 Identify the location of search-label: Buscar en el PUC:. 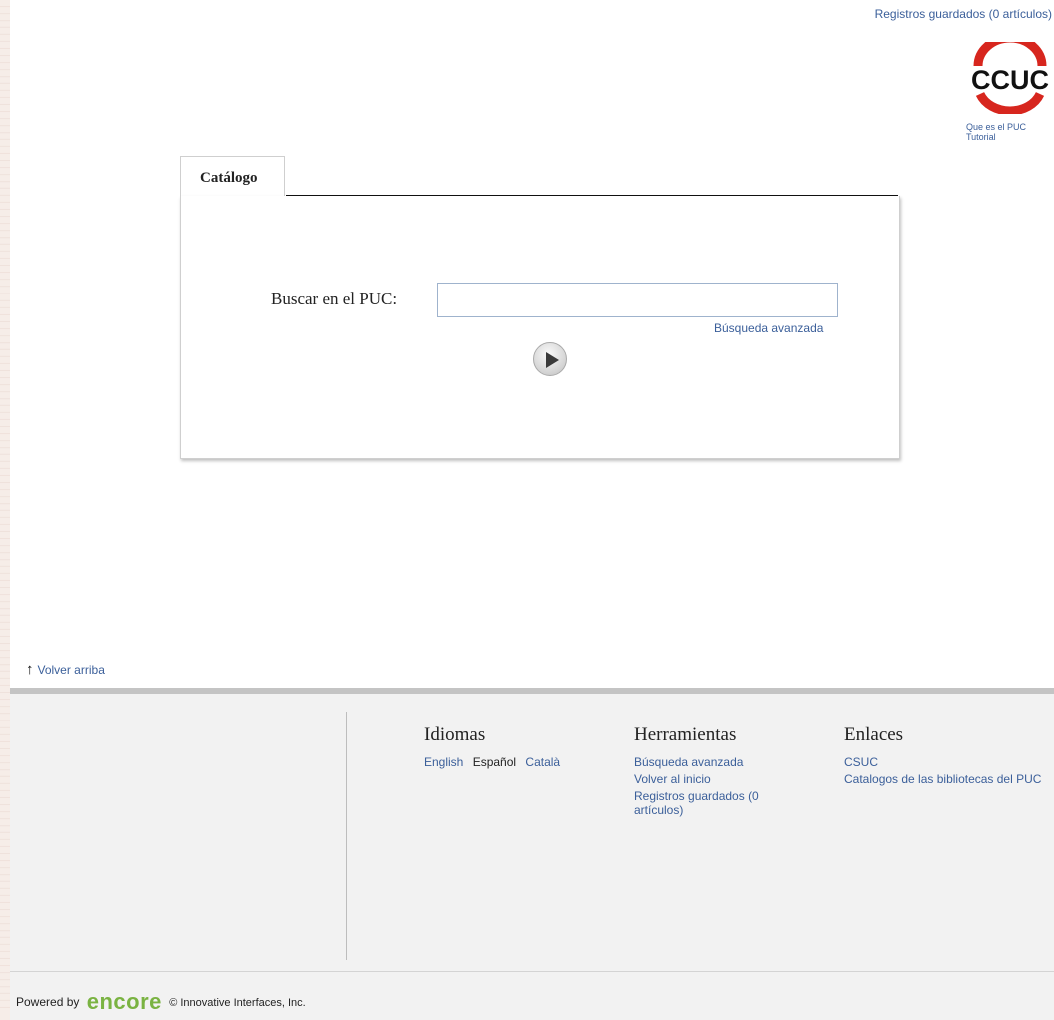
(334, 298).